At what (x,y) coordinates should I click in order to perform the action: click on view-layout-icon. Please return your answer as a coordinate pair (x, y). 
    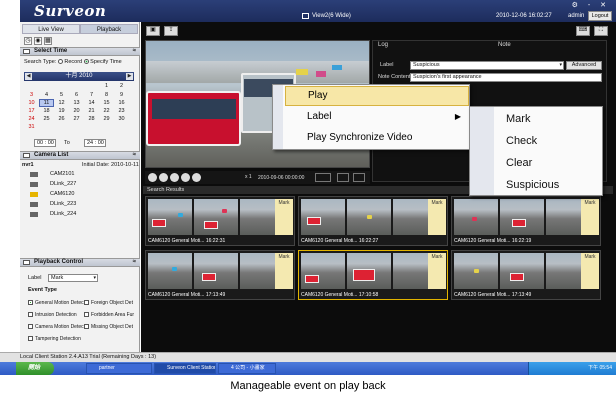
    Looking at the image, I should click on (305, 16).